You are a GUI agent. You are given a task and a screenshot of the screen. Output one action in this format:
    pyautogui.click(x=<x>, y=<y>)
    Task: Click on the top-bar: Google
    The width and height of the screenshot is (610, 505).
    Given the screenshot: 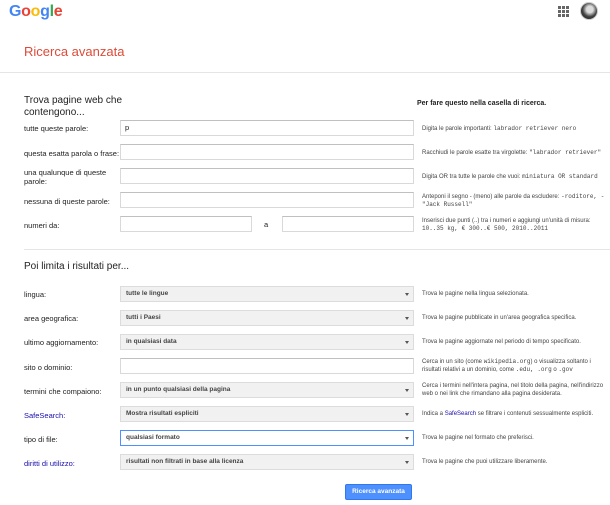 What is the action you would take?
    pyautogui.click(x=305, y=13)
    